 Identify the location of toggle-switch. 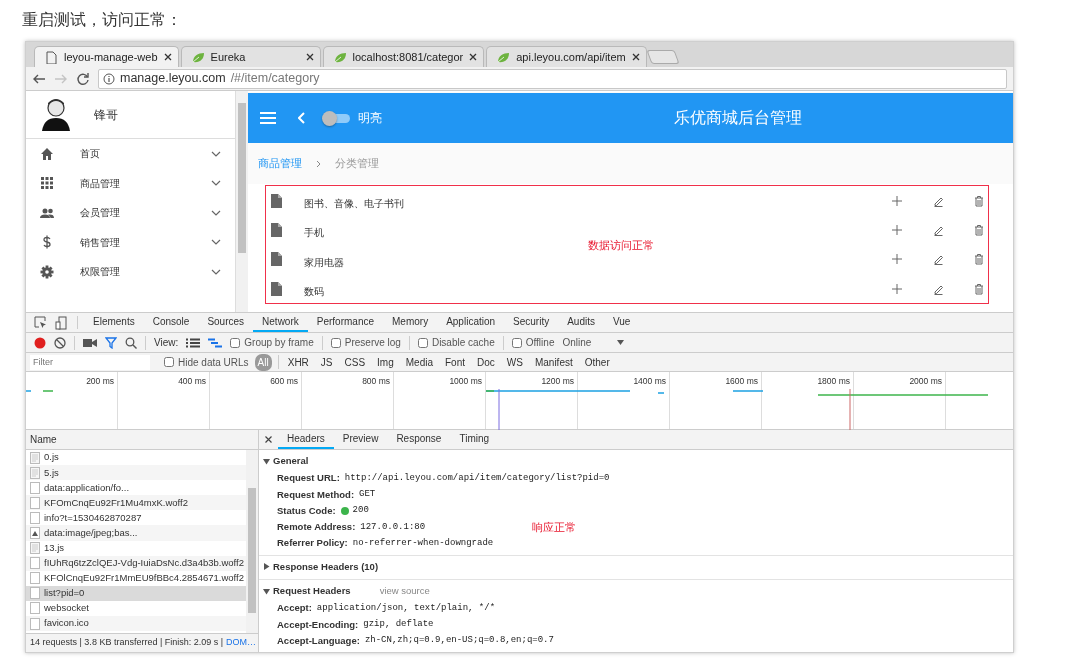
(336, 118).